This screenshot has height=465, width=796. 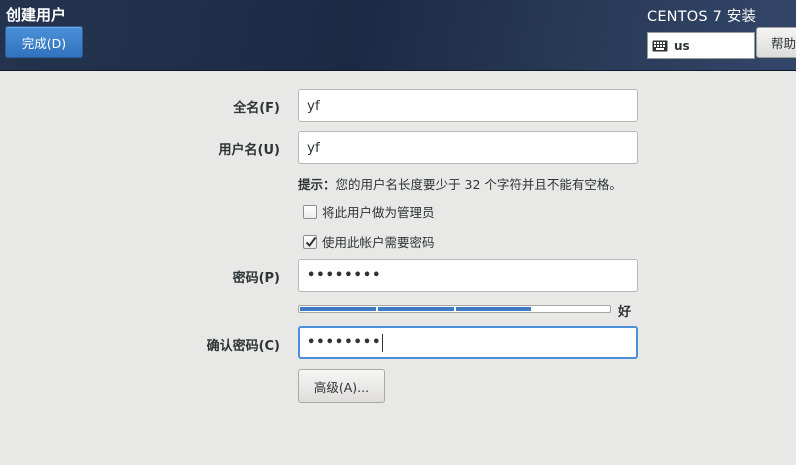 I want to click on require-password-checkbox-row: 使用此帐户需要密码, so click(x=369, y=241).